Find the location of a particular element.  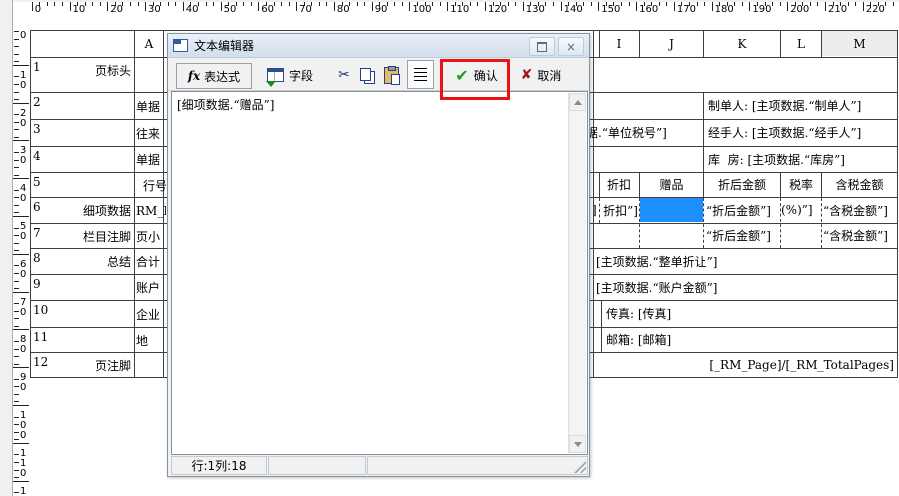

band-row-label: 1 页标头 is located at coordinates (82, 75).